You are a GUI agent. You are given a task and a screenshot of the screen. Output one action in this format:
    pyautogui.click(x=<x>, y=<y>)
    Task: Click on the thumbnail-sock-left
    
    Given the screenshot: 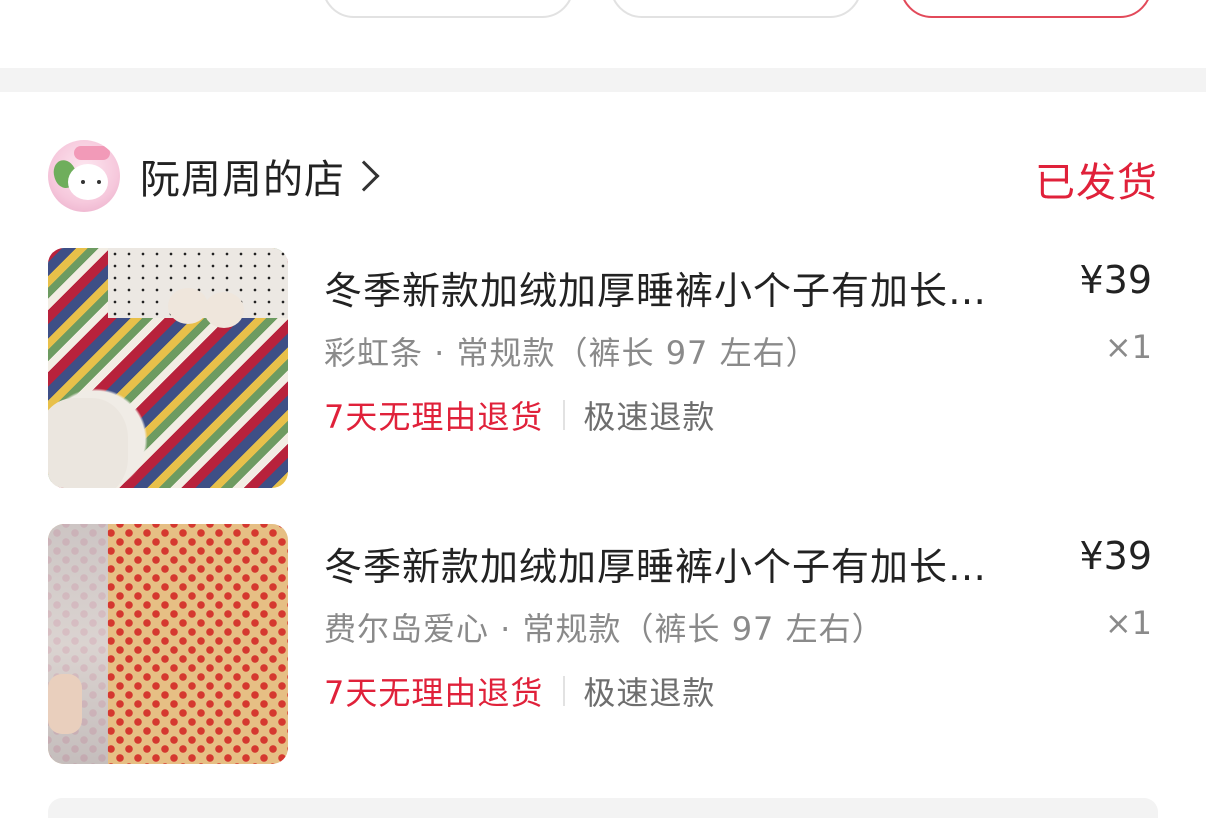 What is the action you would take?
    pyautogui.click(x=188, y=306)
    